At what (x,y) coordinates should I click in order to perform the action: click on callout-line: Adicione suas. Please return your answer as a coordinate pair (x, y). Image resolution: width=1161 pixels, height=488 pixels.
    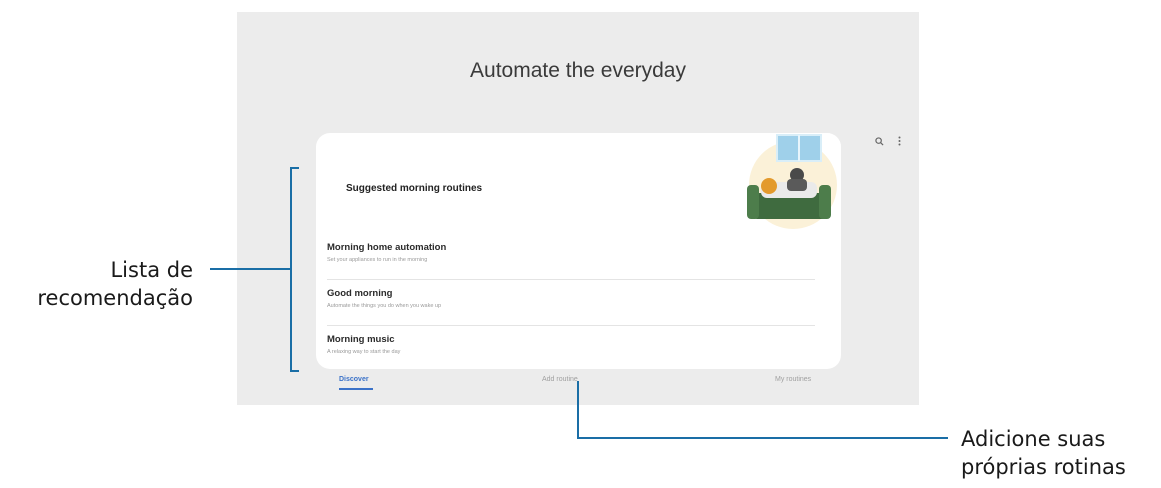
    Looking at the image, I should click on (1033, 439).